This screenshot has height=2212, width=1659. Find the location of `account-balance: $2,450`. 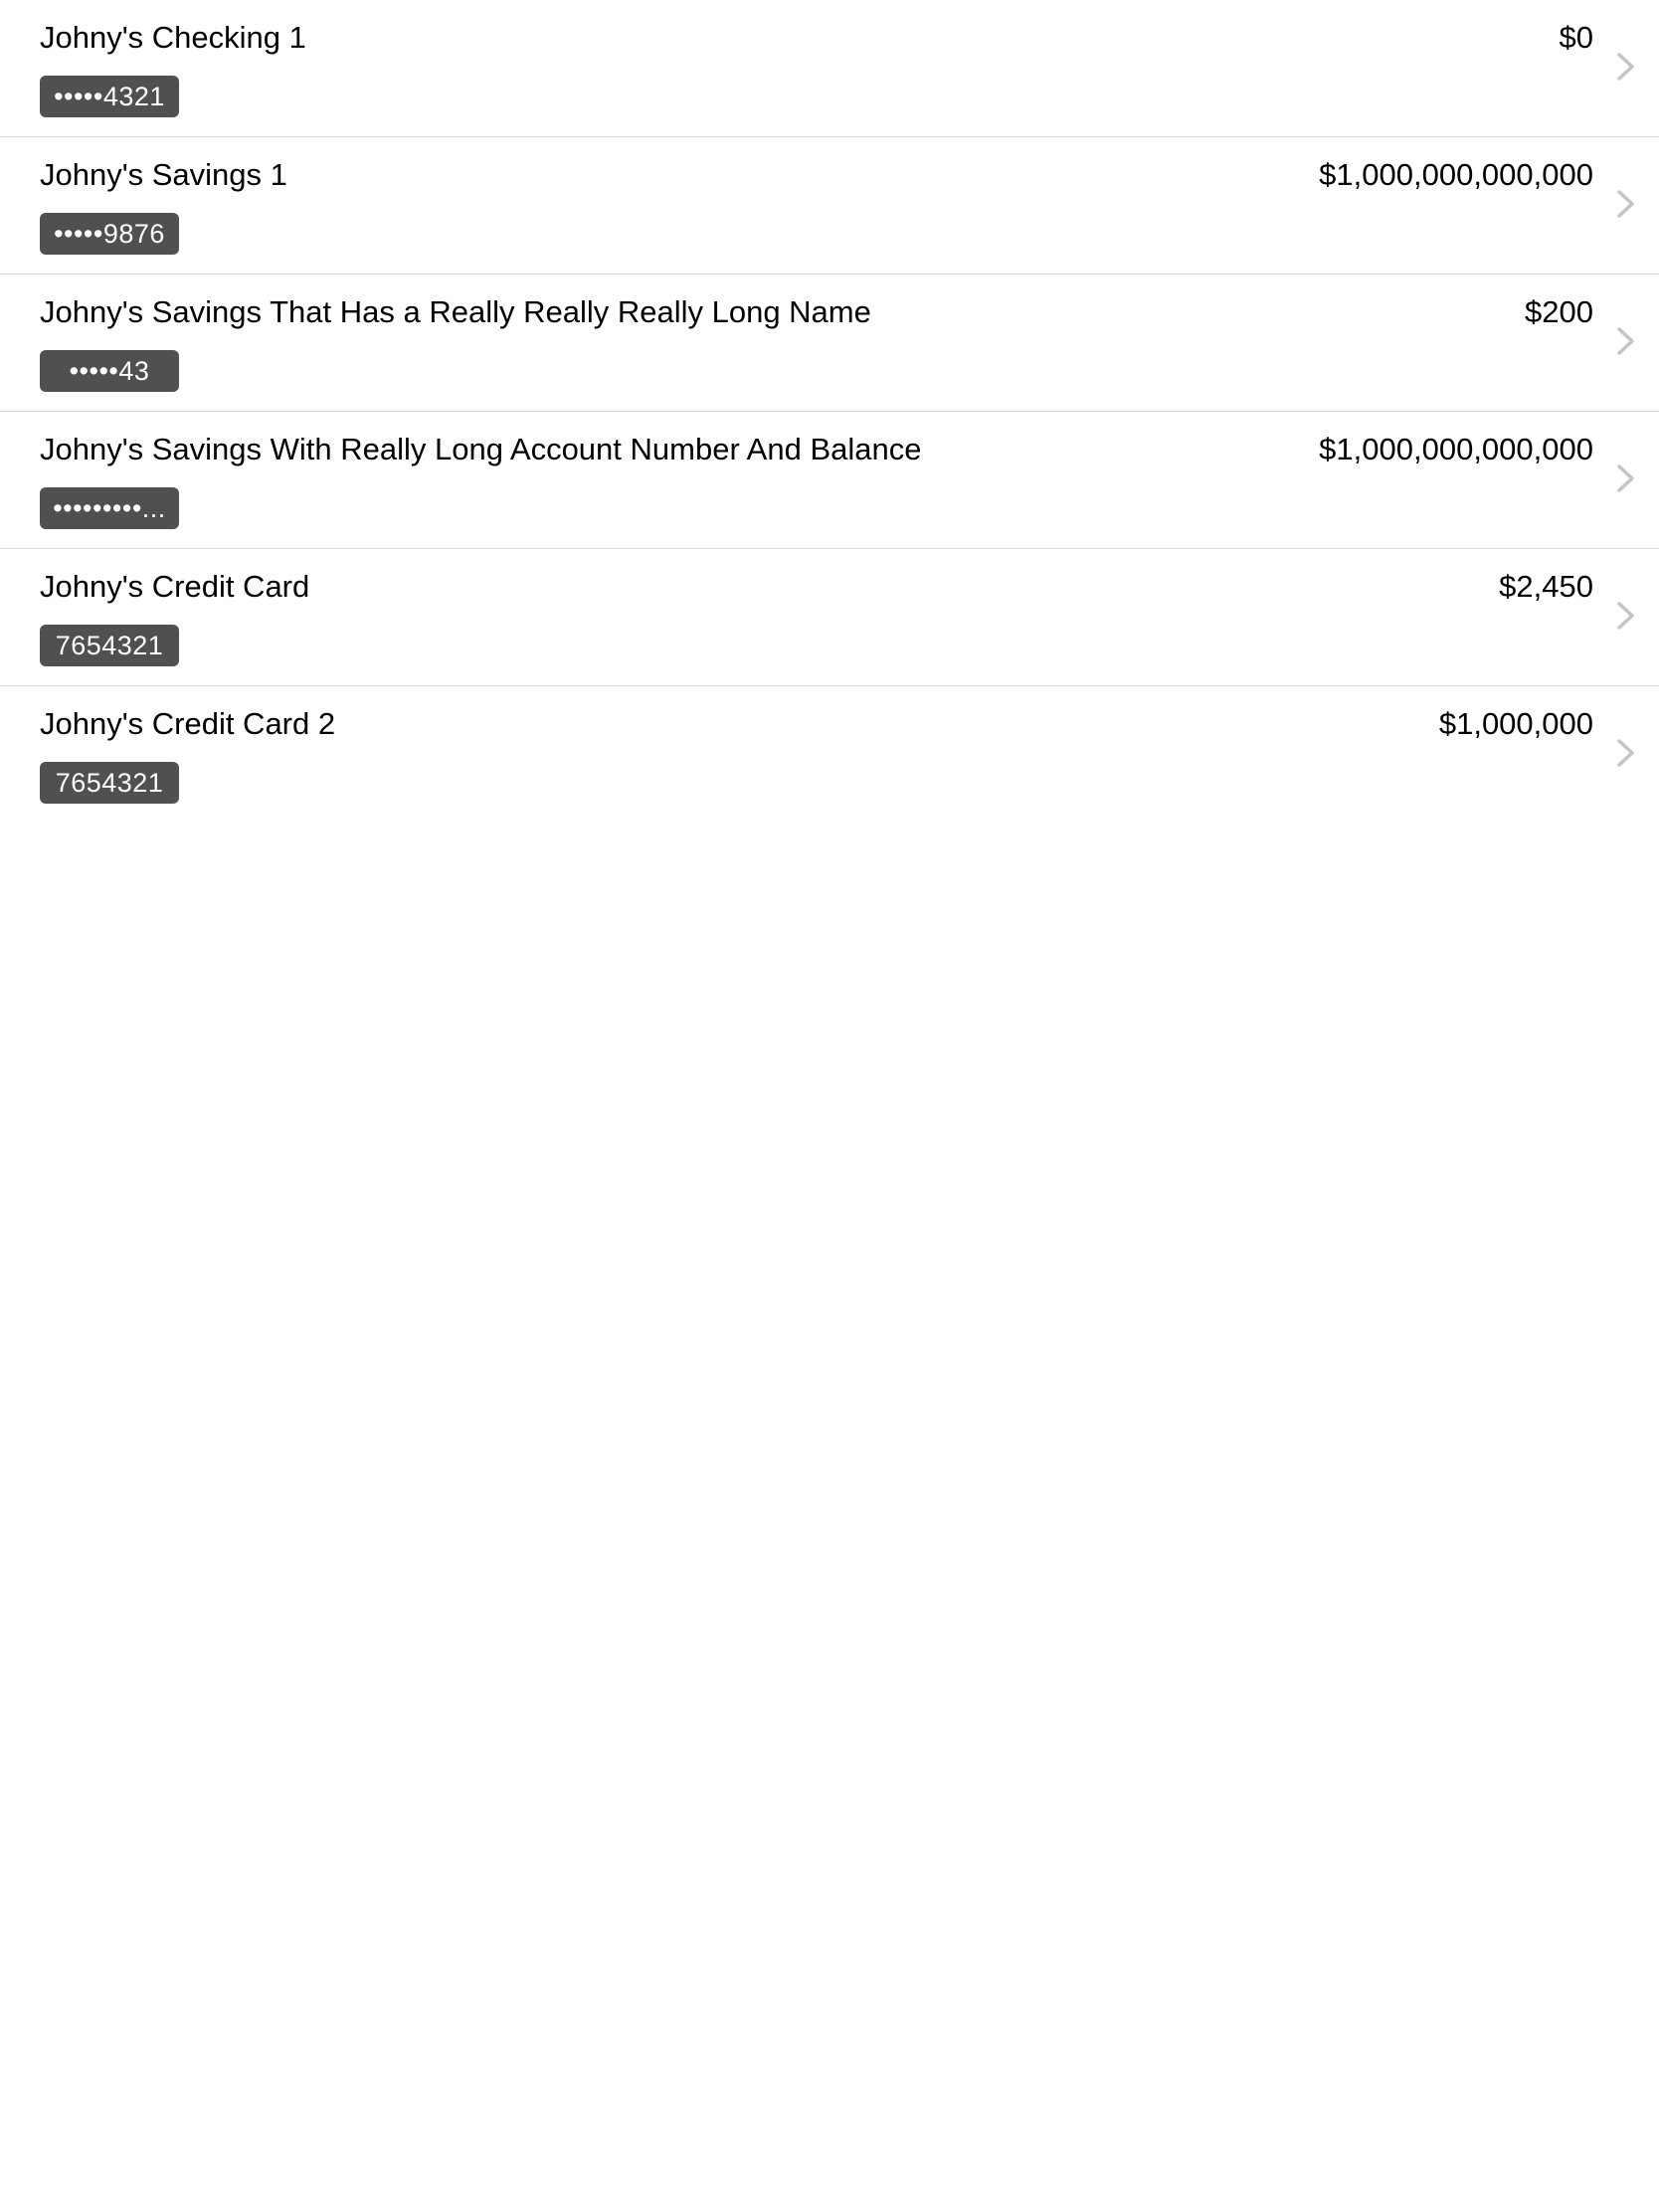

account-balance: $2,450 is located at coordinates (1546, 586).